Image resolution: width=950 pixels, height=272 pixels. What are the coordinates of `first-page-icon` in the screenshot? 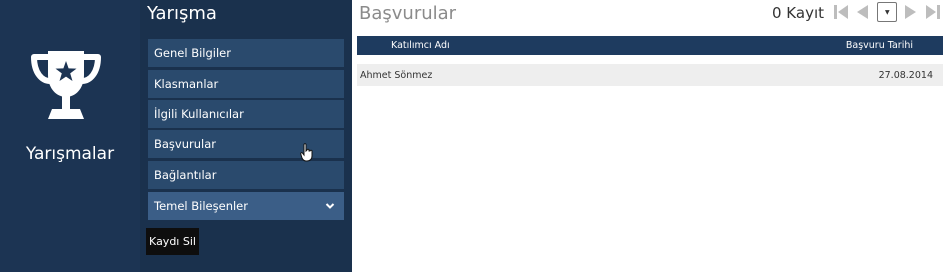 It's located at (841, 12).